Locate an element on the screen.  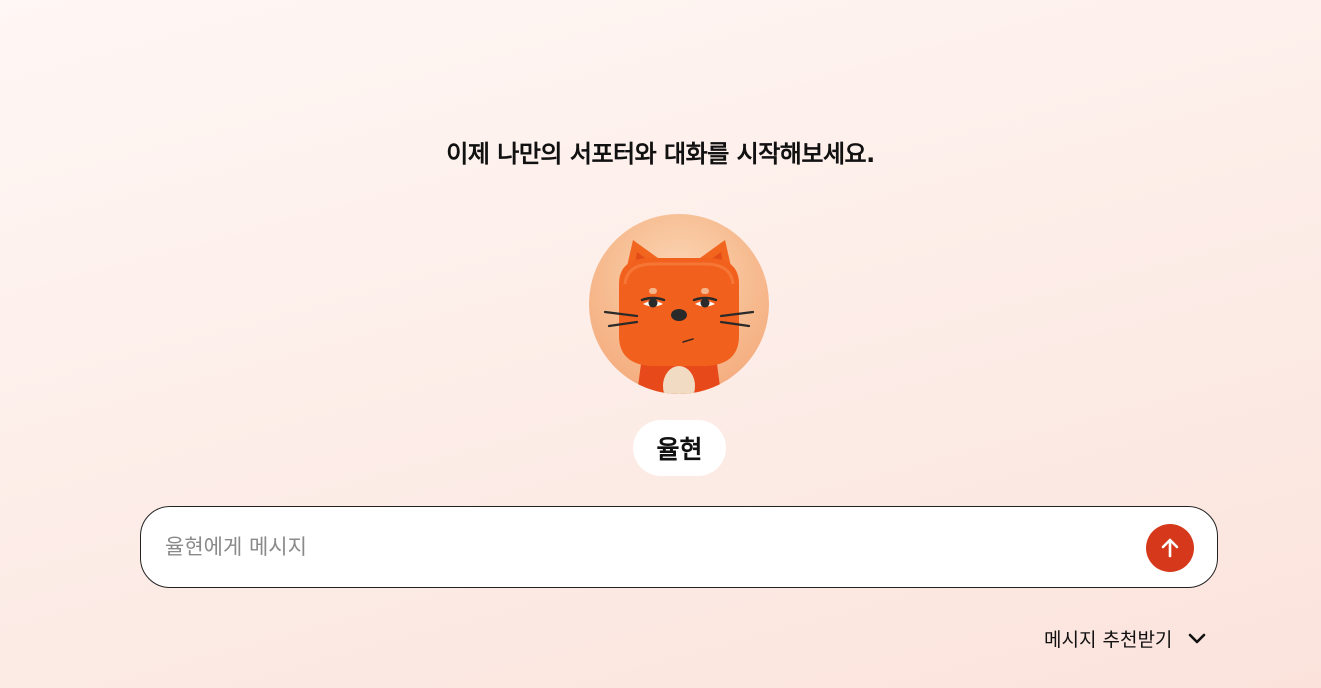
supporter-name: 율현 is located at coordinates (679, 449).